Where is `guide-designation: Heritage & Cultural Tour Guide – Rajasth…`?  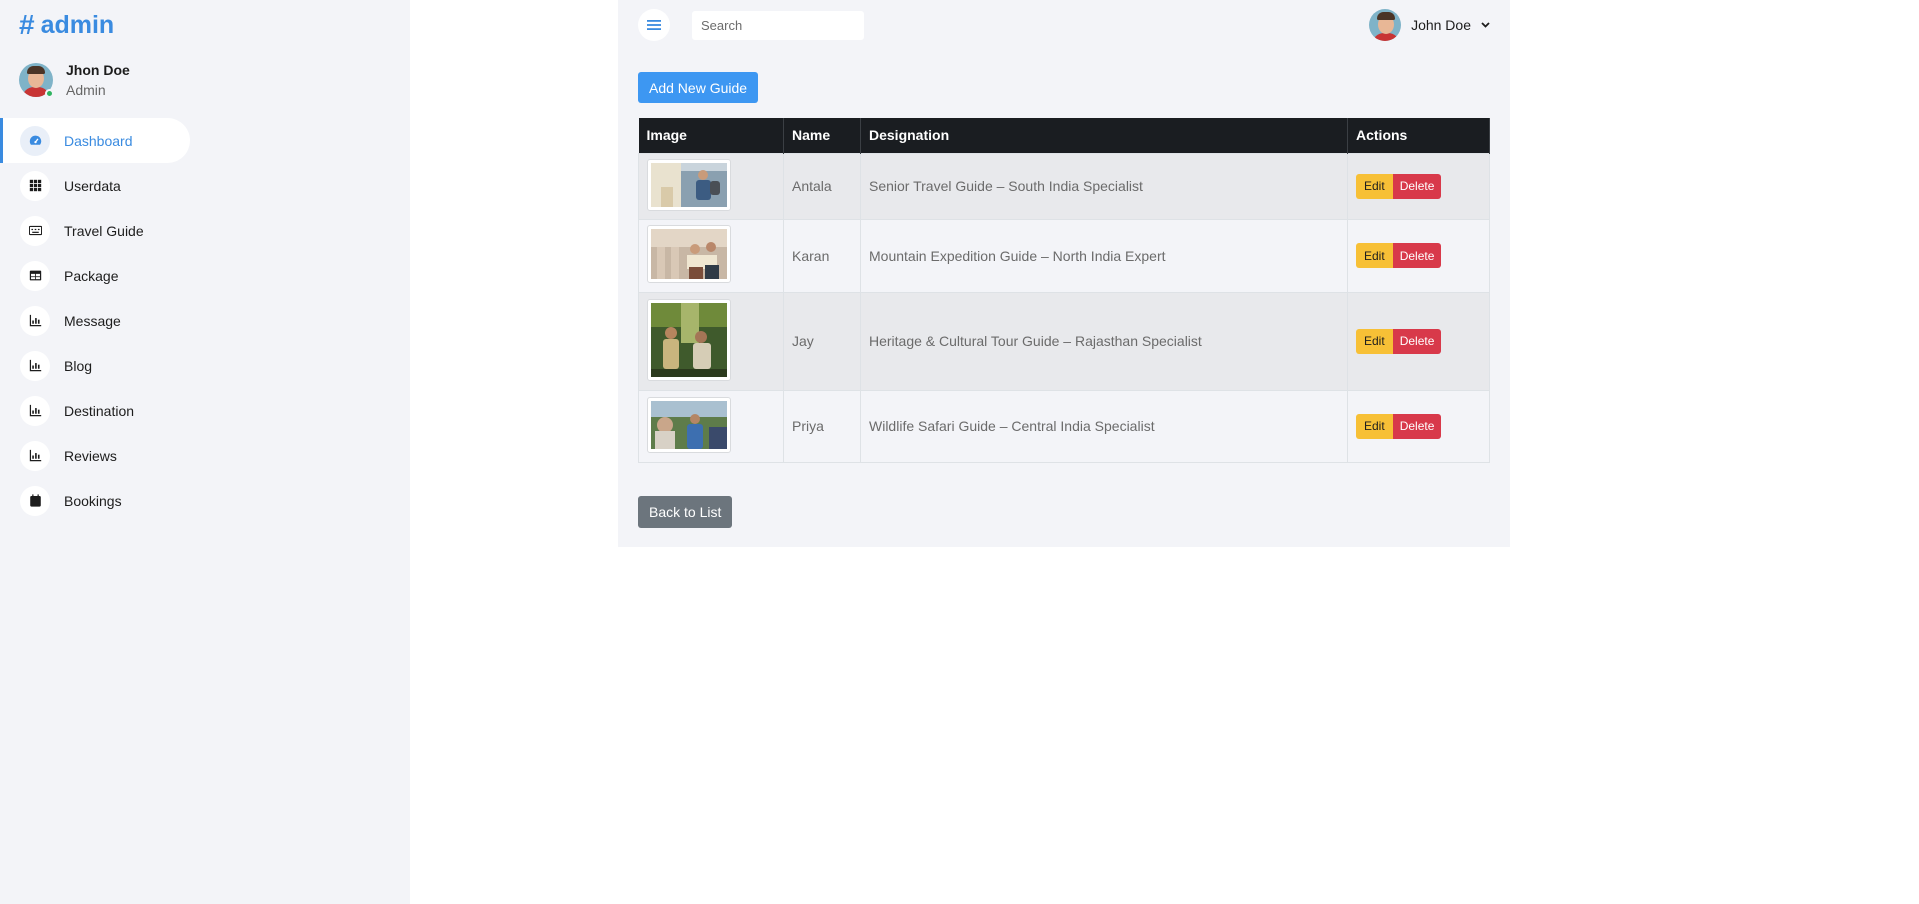 guide-designation: Heritage & Cultural Tour Guide – Rajasth… is located at coordinates (1104, 341).